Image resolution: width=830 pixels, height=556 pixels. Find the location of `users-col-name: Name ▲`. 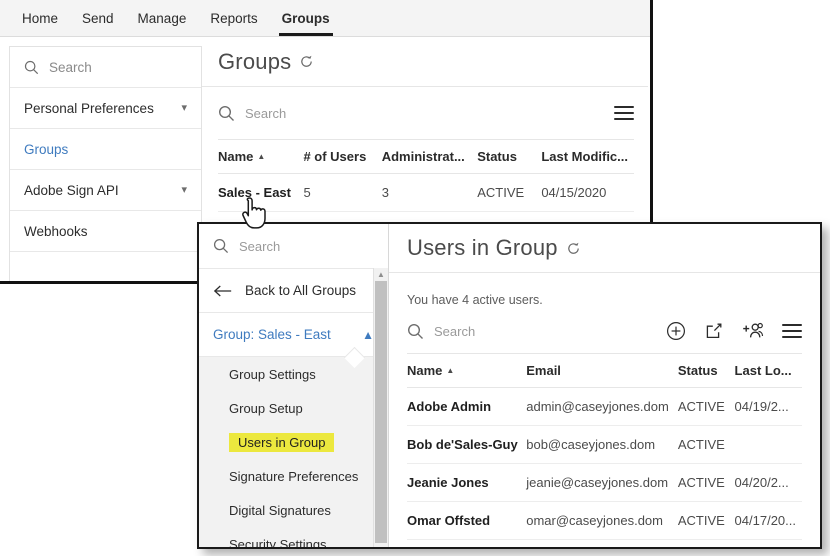

users-col-name: Name ▲ is located at coordinates (467, 370).